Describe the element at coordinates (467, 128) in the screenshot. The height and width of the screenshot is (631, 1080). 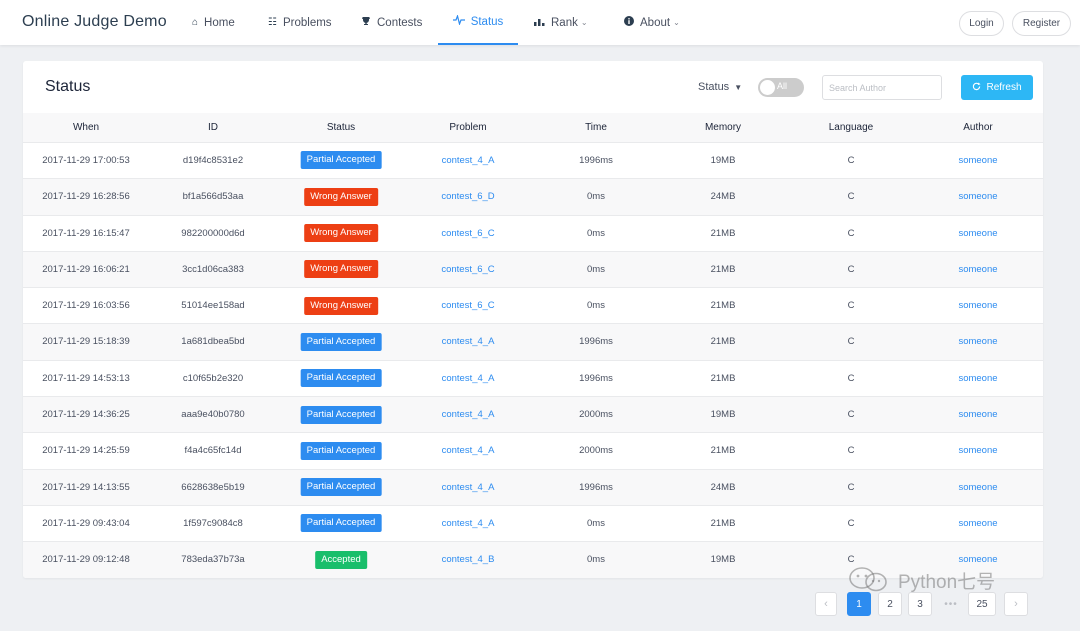
I see `column-header-problem: Problem` at that location.